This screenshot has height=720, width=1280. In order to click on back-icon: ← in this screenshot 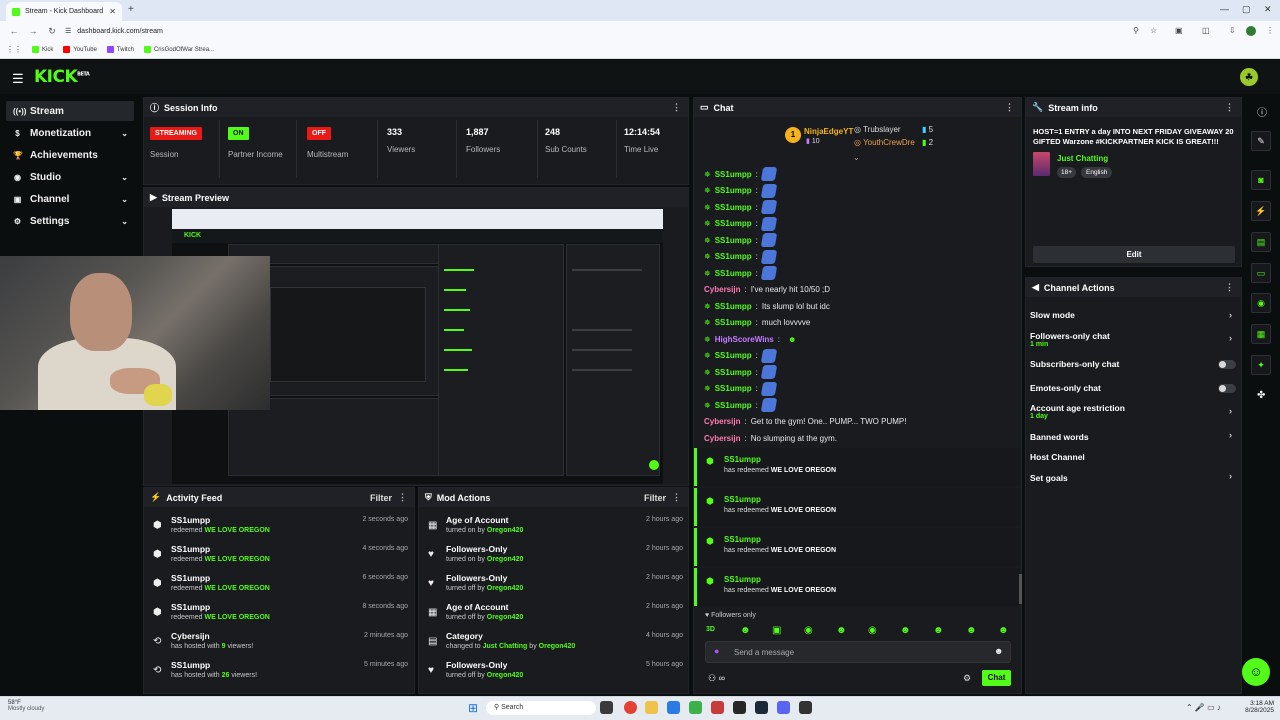, I will do `click(14, 31)`.